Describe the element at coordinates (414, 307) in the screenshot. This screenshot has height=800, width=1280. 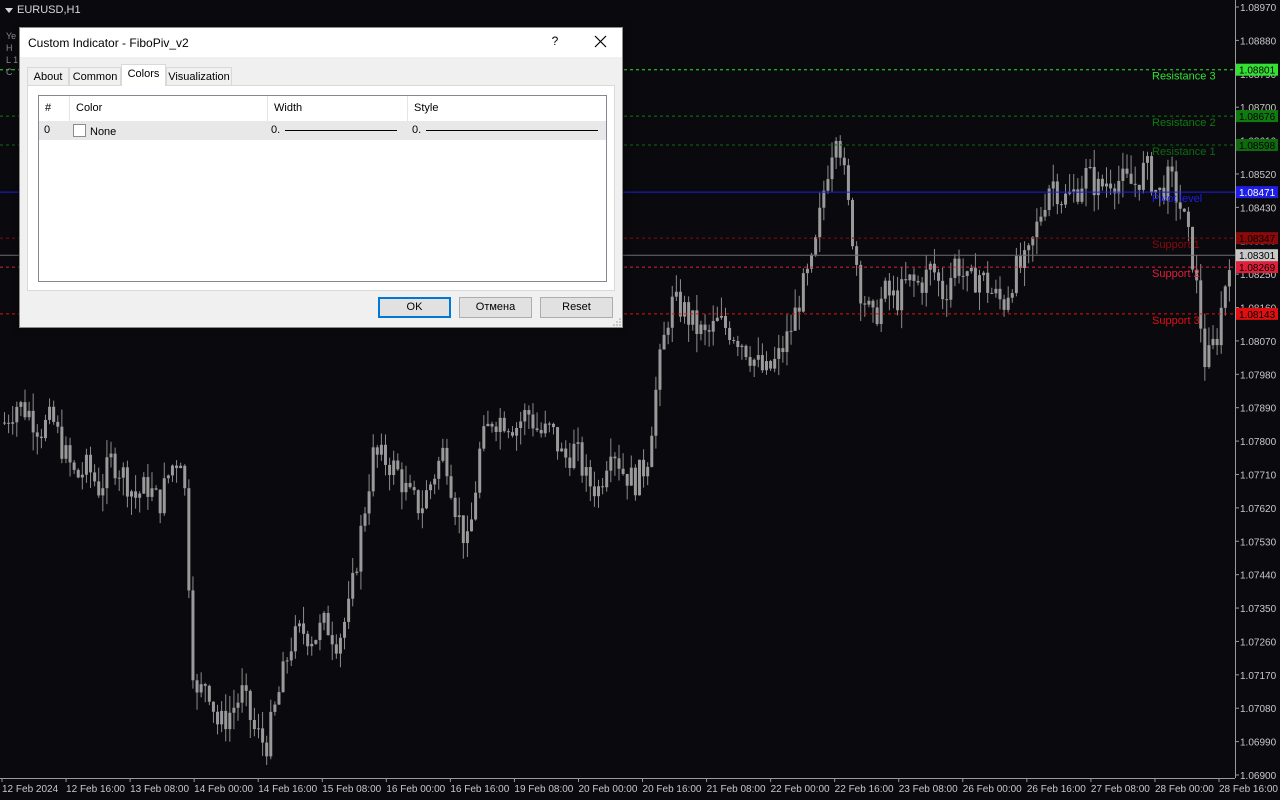
I see `ok-button: OK` at that location.